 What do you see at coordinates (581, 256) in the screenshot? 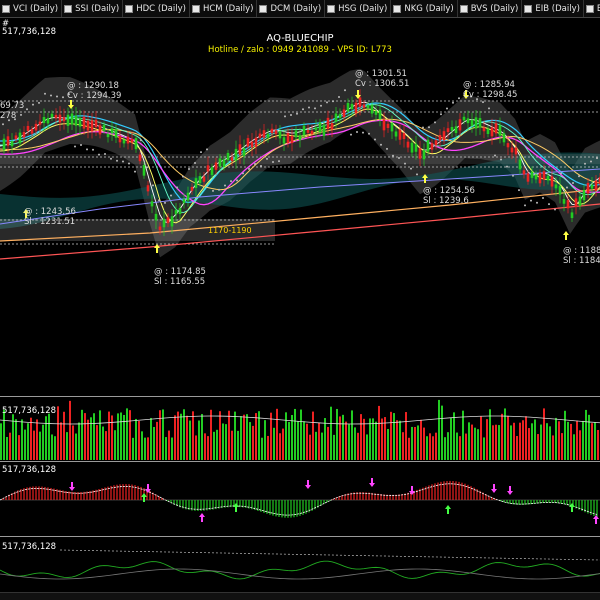
I see `annotation-b4: @ : 1188.6Sl : 1184.0` at bounding box center [581, 256].